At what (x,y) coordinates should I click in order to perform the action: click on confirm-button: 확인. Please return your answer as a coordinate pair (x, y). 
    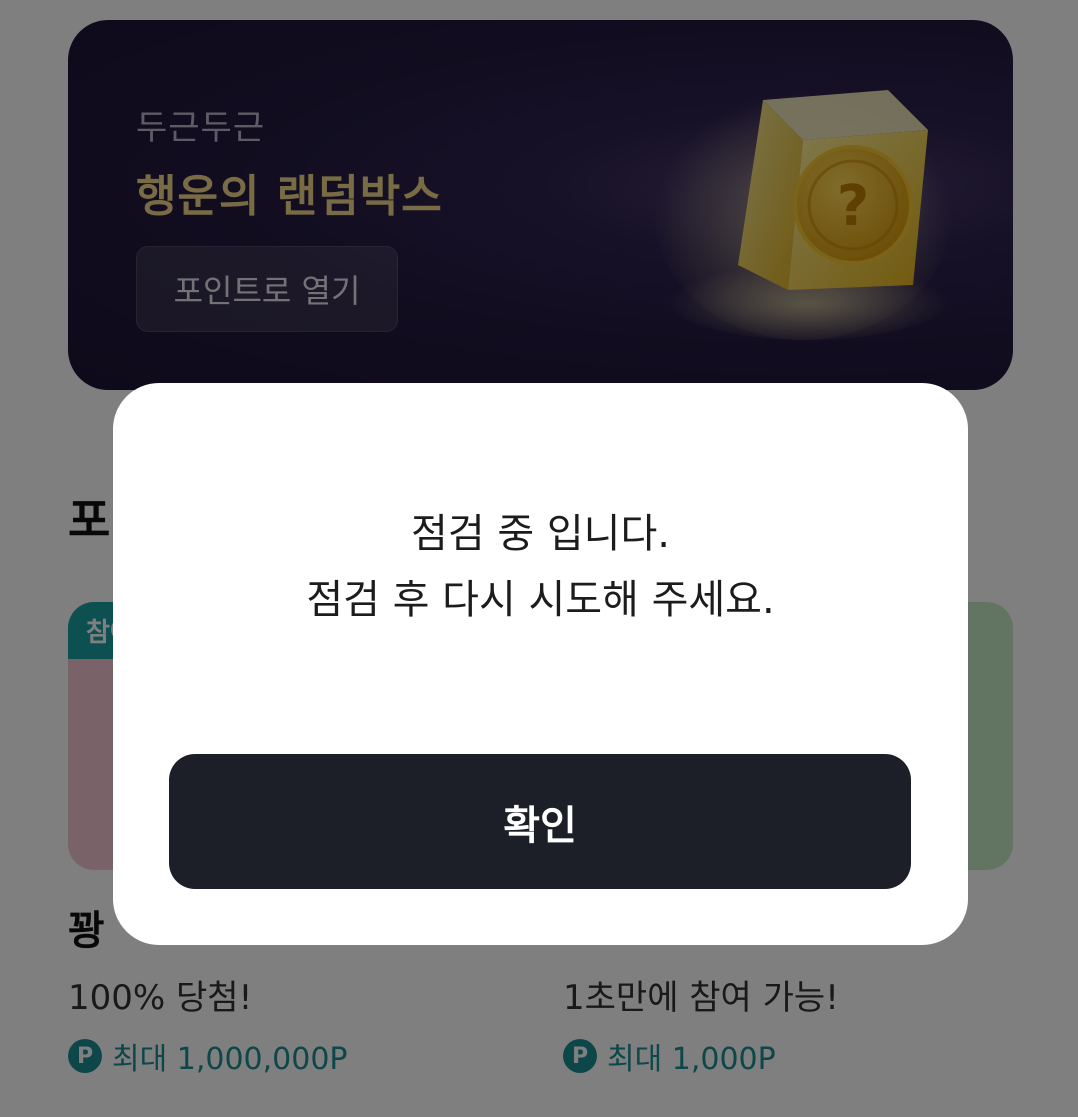
    Looking at the image, I should click on (540, 821).